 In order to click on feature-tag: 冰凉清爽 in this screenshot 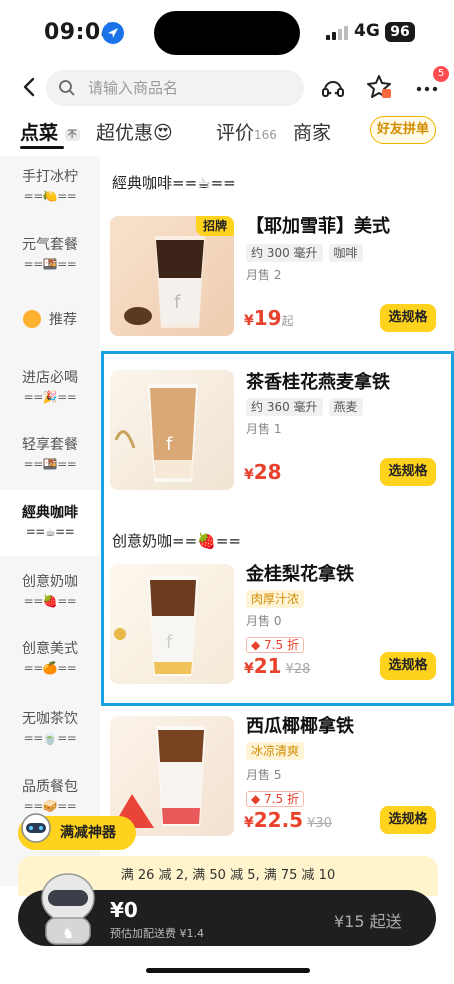, I will do `click(275, 751)`.